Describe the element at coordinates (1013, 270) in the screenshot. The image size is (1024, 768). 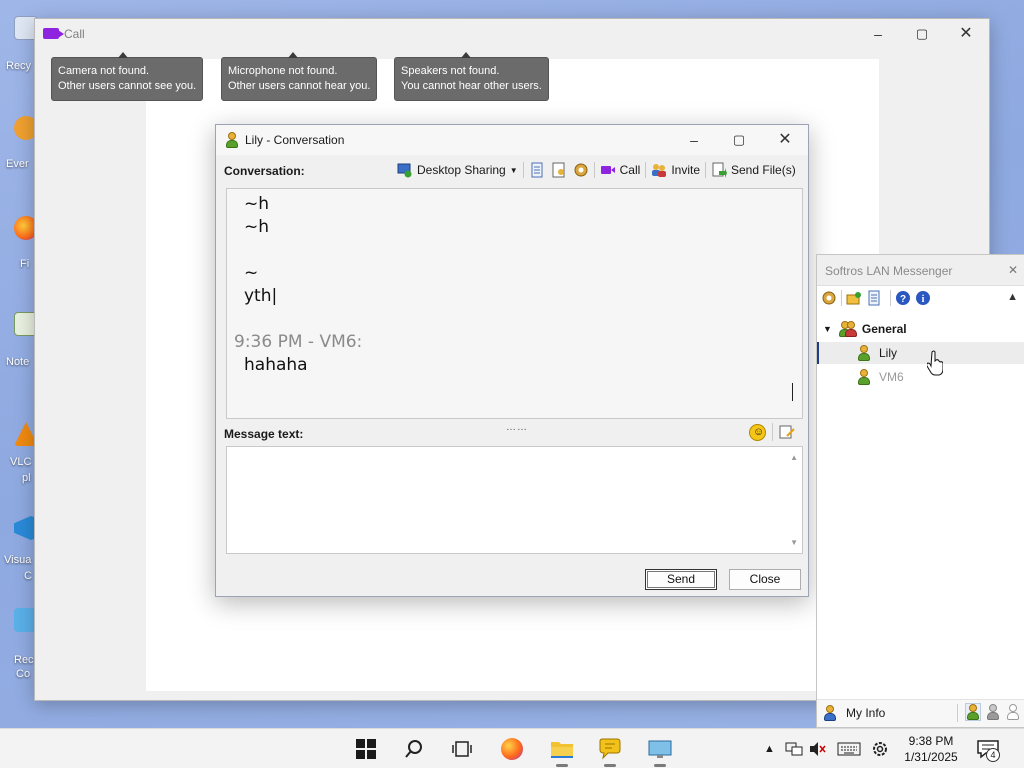
I see `close-icon: ✕` at that location.